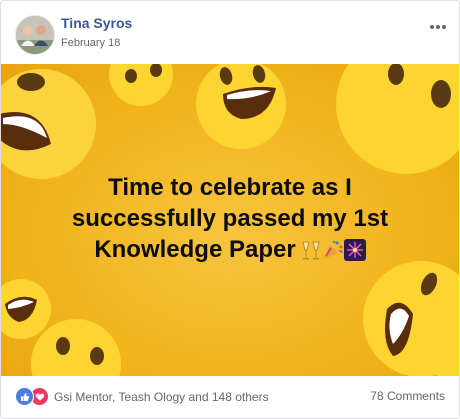  What do you see at coordinates (230, 32) in the screenshot?
I see `post-header: Tina Syros February 18` at bounding box center [230, 32].